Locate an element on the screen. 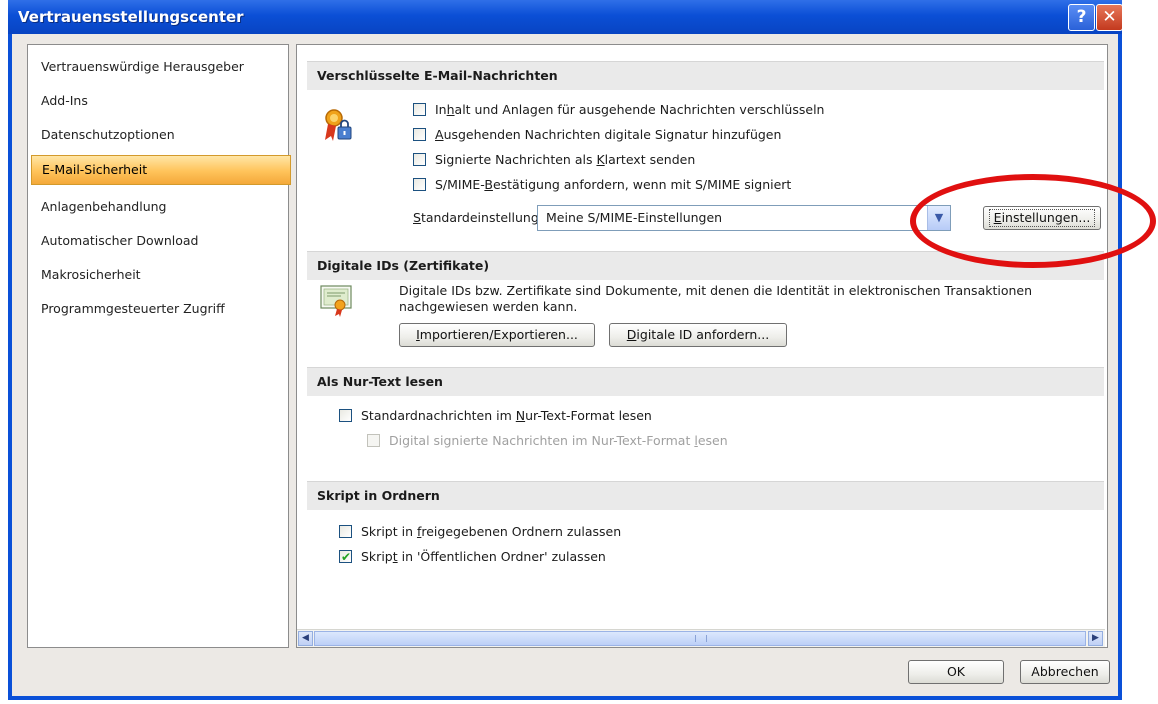 This screenshot has width=1158, height=704. sidebar-item-email-sicherheit: E-Mail-Sicherheit is located at coordinates (161, 170).